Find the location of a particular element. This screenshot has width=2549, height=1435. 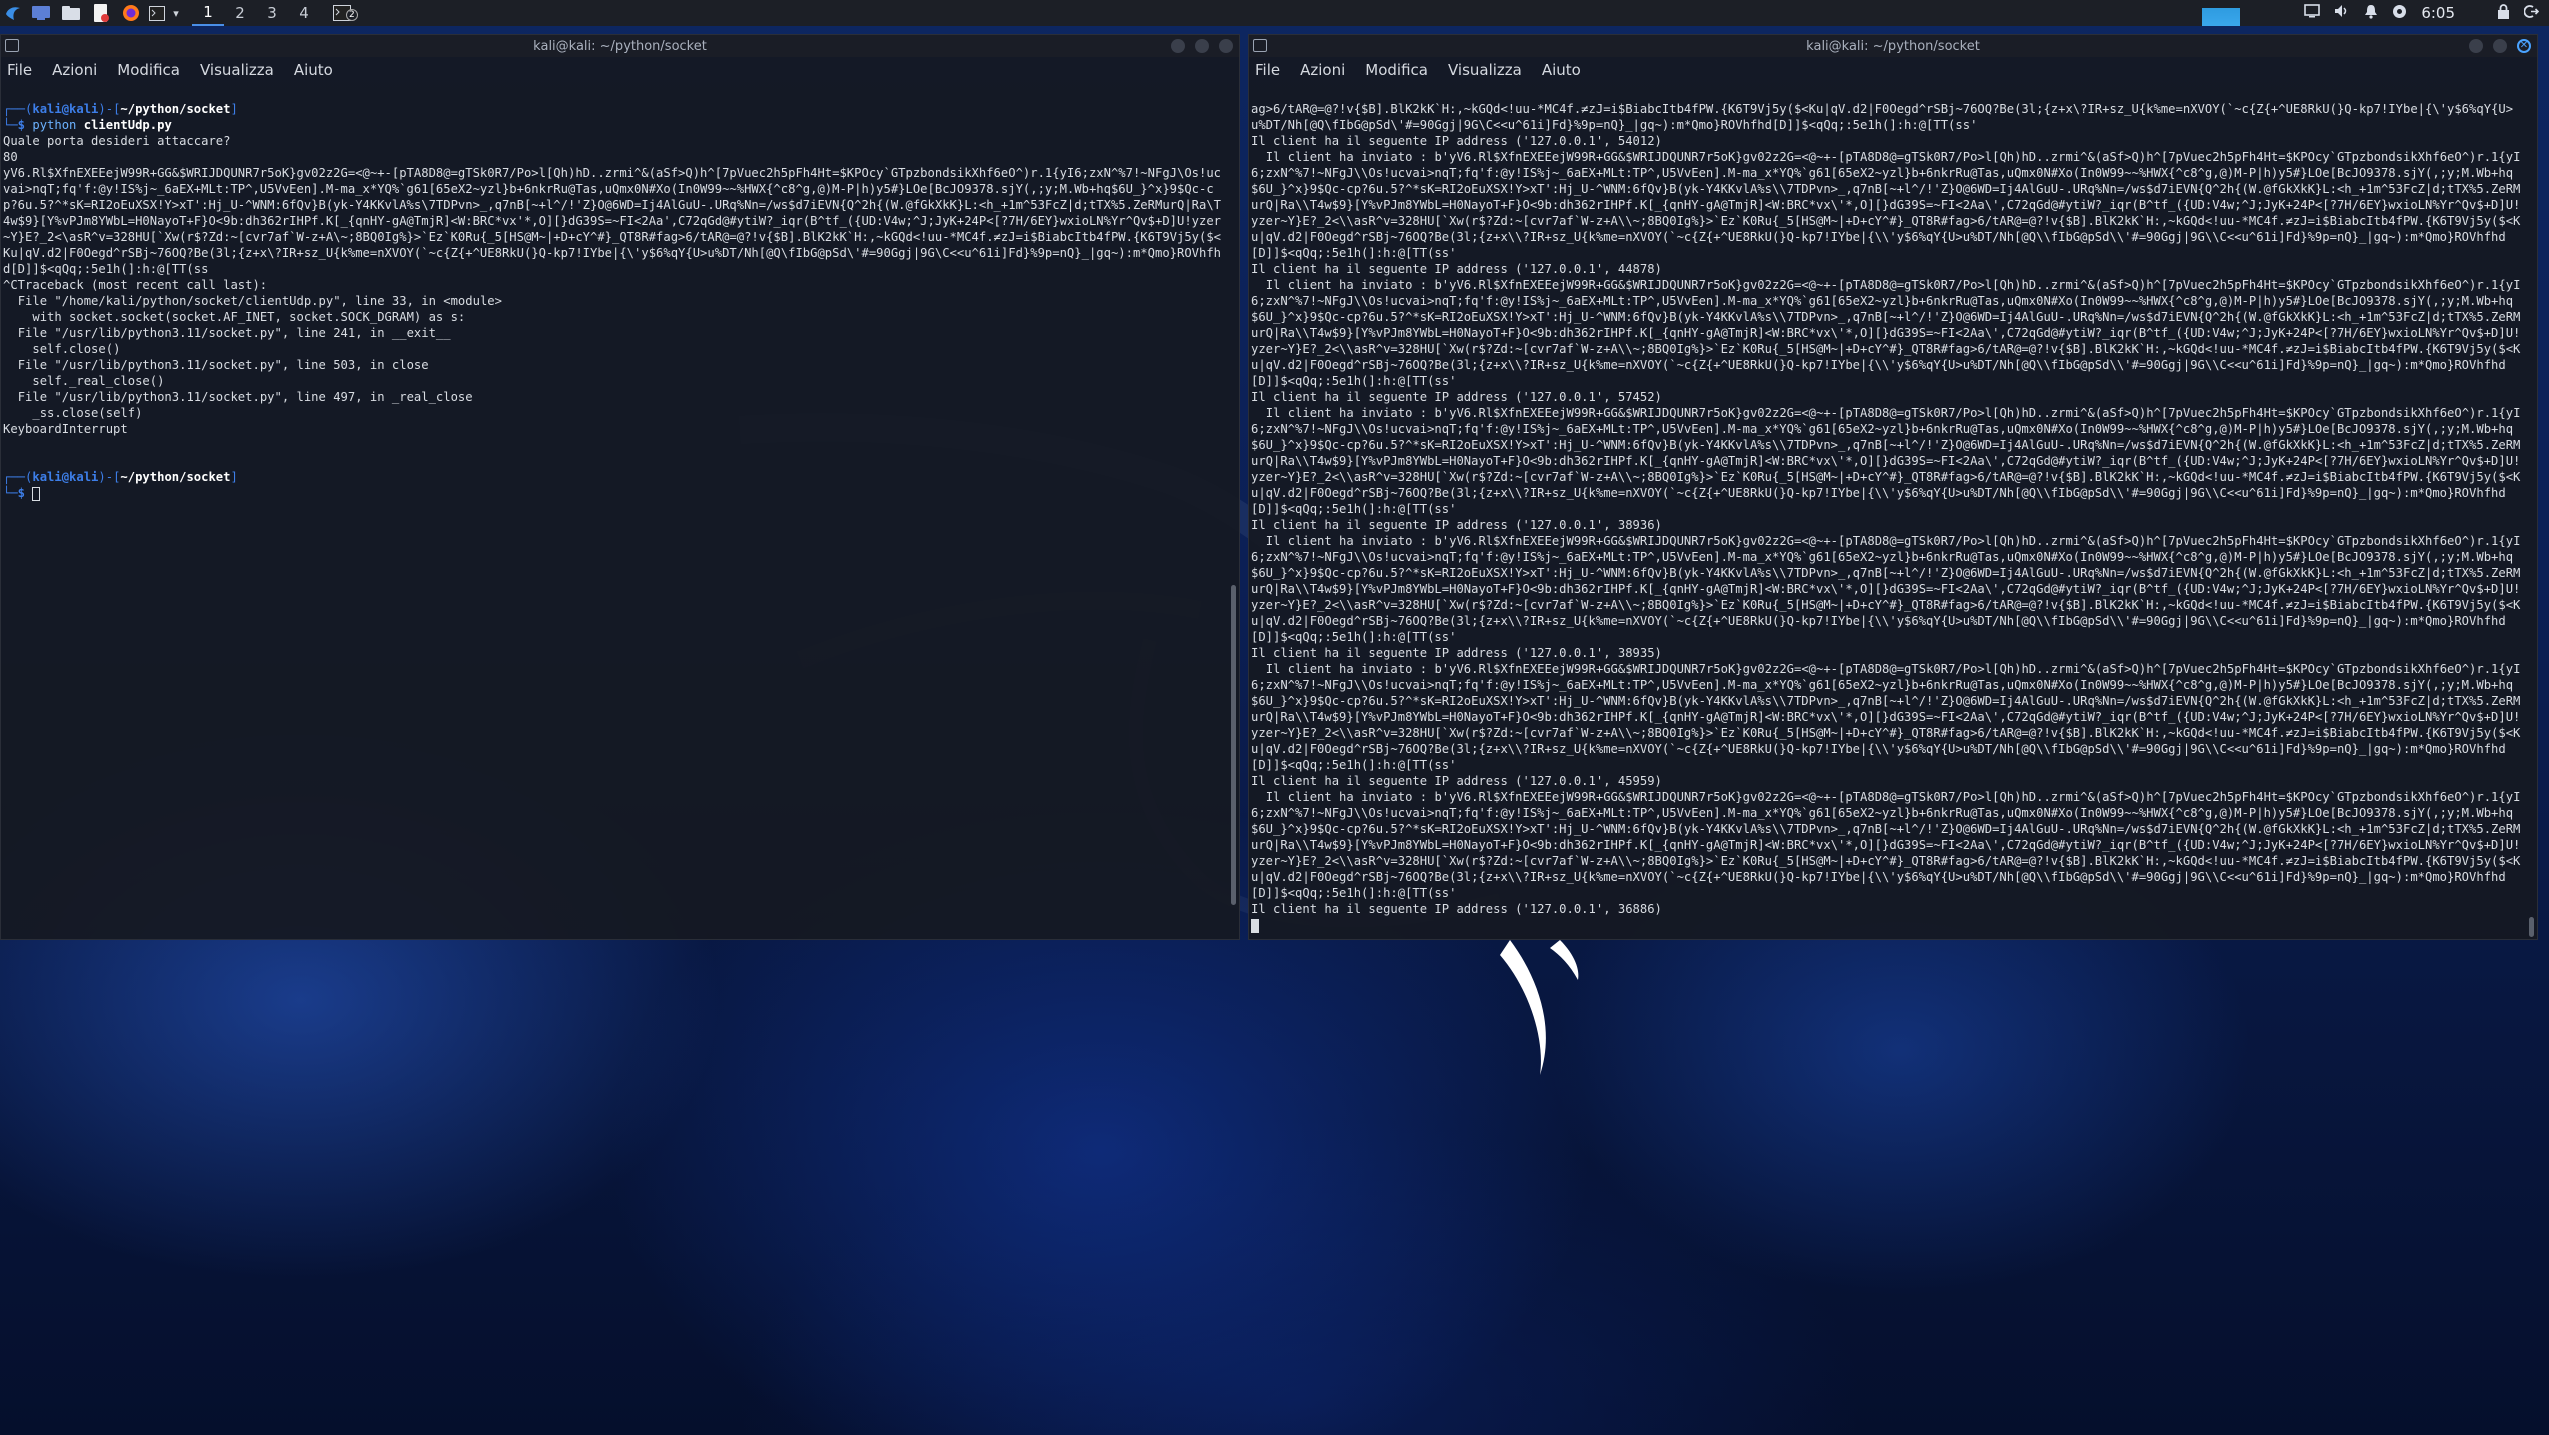

close-button: ✕ is located at coordinates (2524, 46).